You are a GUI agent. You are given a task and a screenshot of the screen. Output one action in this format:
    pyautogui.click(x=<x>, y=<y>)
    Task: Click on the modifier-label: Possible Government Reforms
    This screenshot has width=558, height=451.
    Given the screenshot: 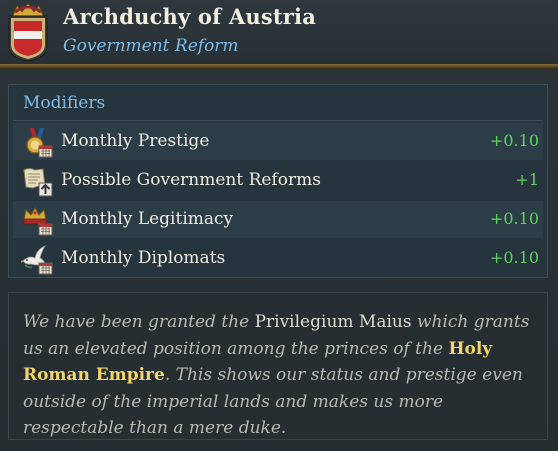 What is the action you would take?
    pyautogui.click(x=191, y=180)
    